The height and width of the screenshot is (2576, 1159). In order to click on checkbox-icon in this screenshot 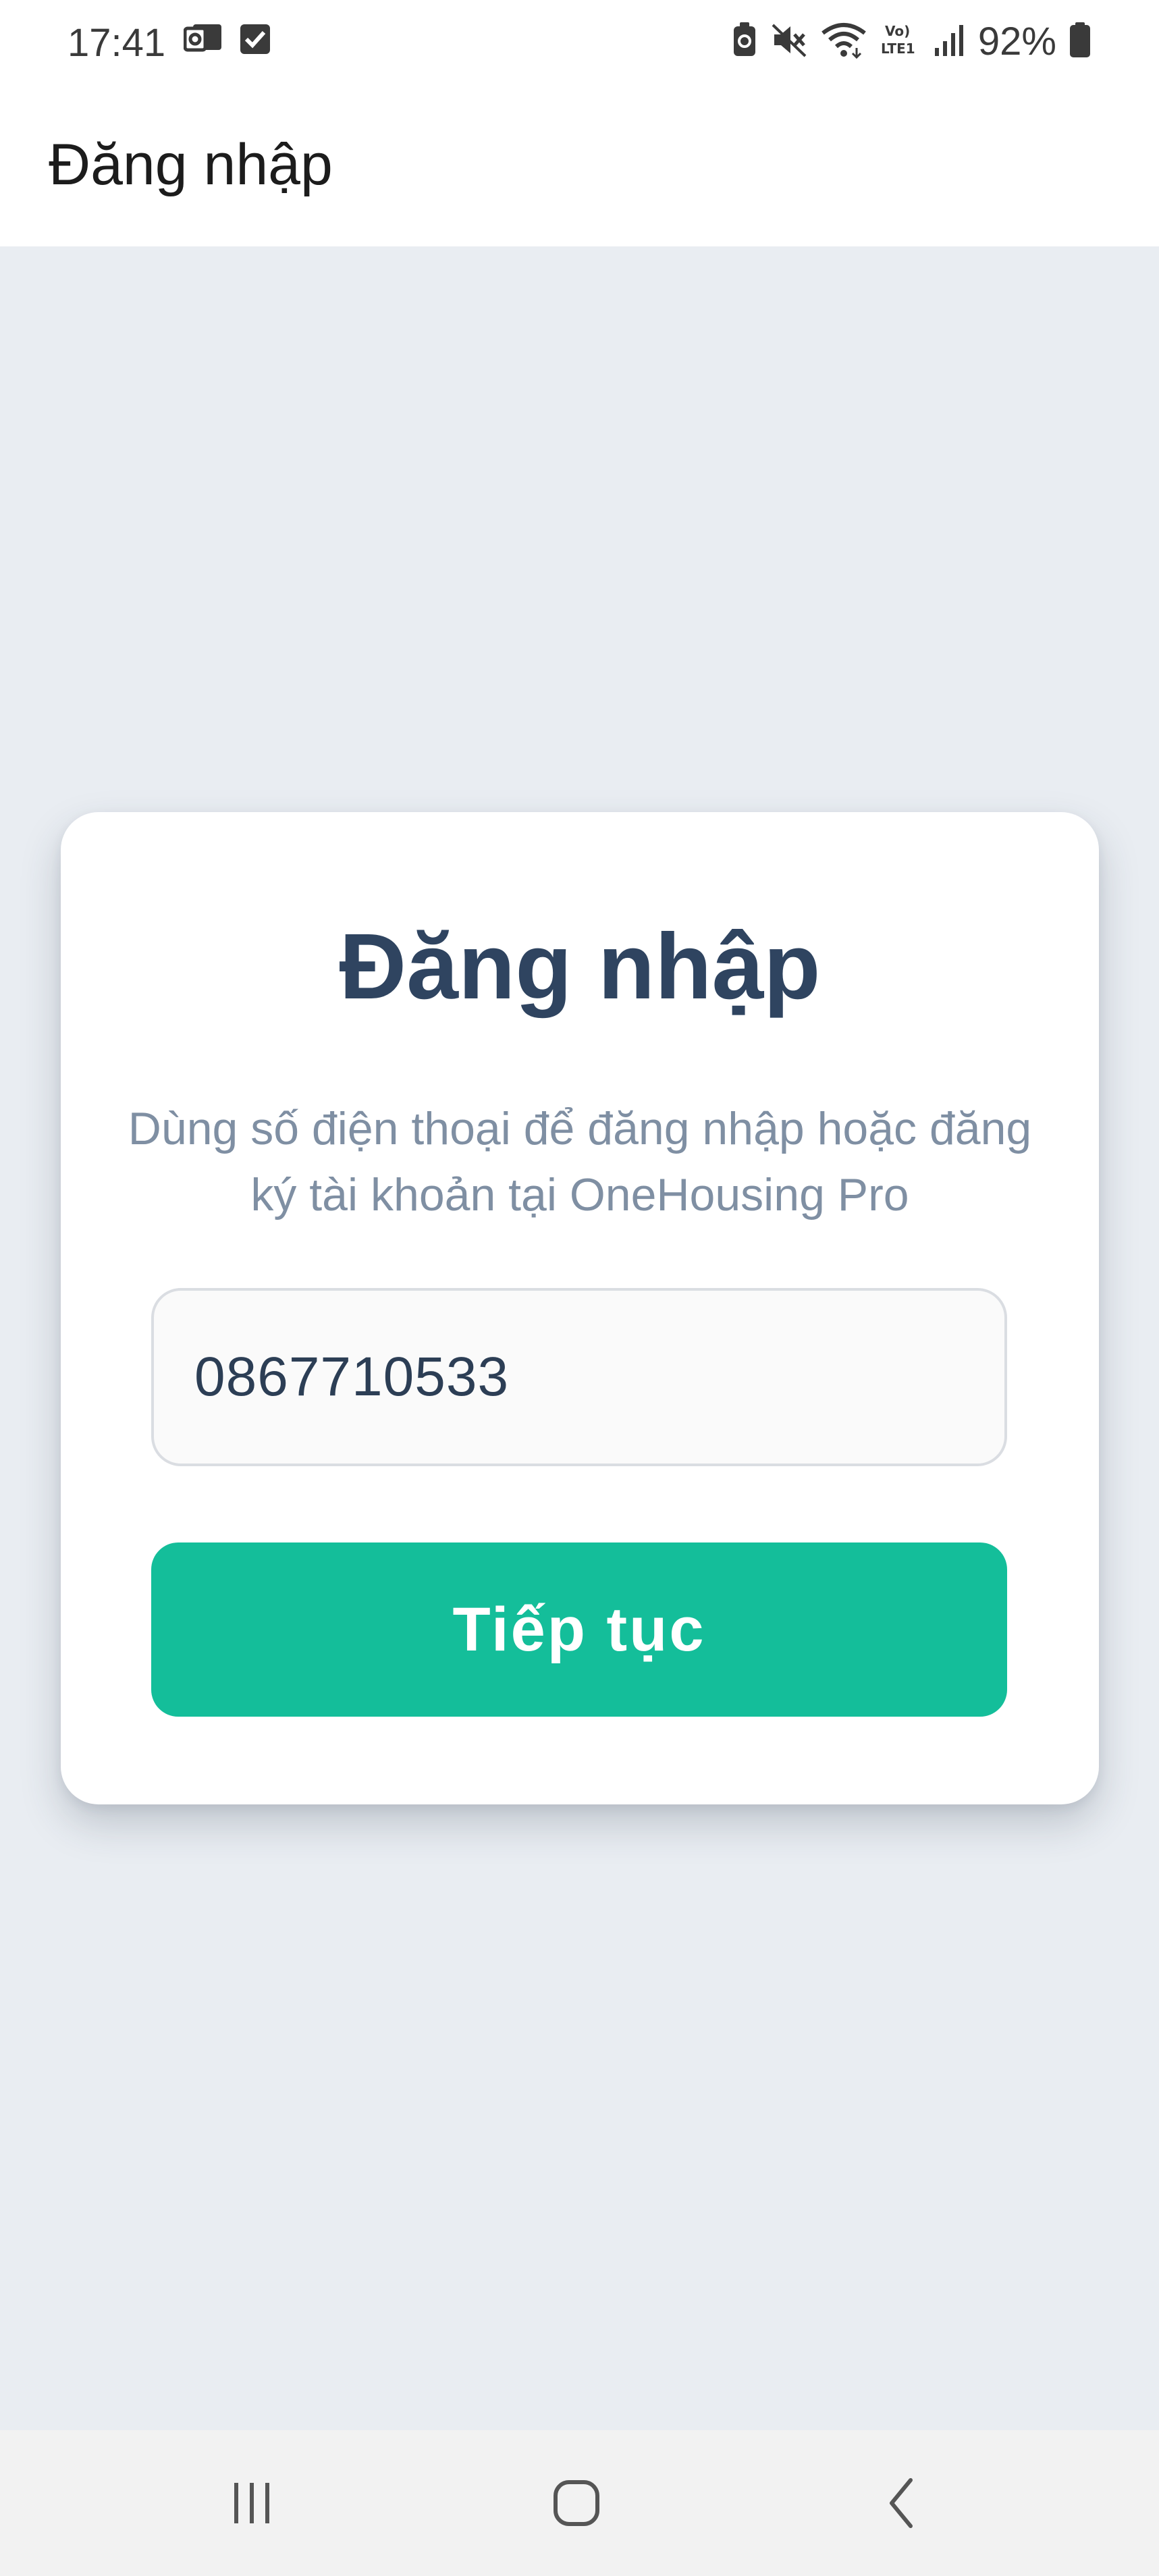, I will do `click(255, 40)`.